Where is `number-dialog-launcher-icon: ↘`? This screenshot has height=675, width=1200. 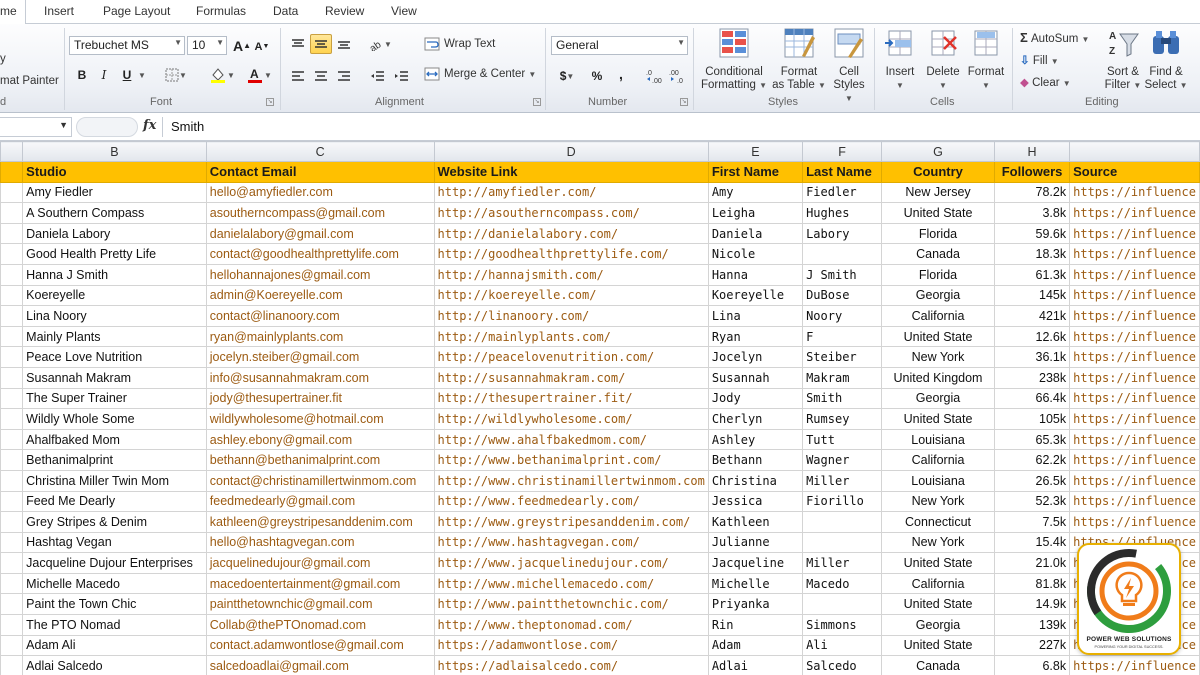 number-dialog-launcher-icon: ↘ is located at coordinates (684, 102).